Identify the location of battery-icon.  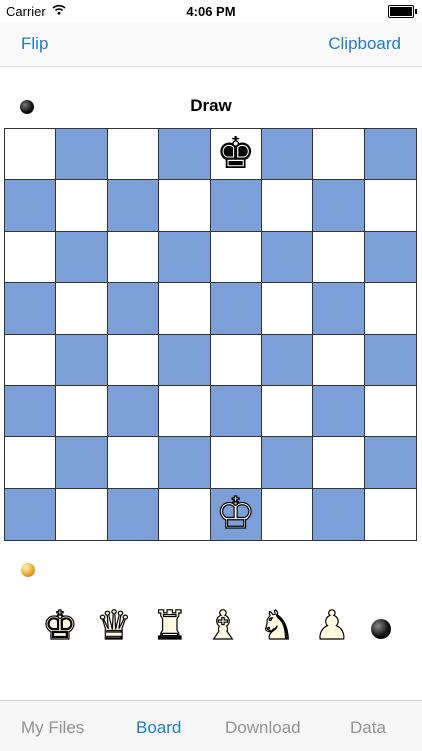
(402, 11).